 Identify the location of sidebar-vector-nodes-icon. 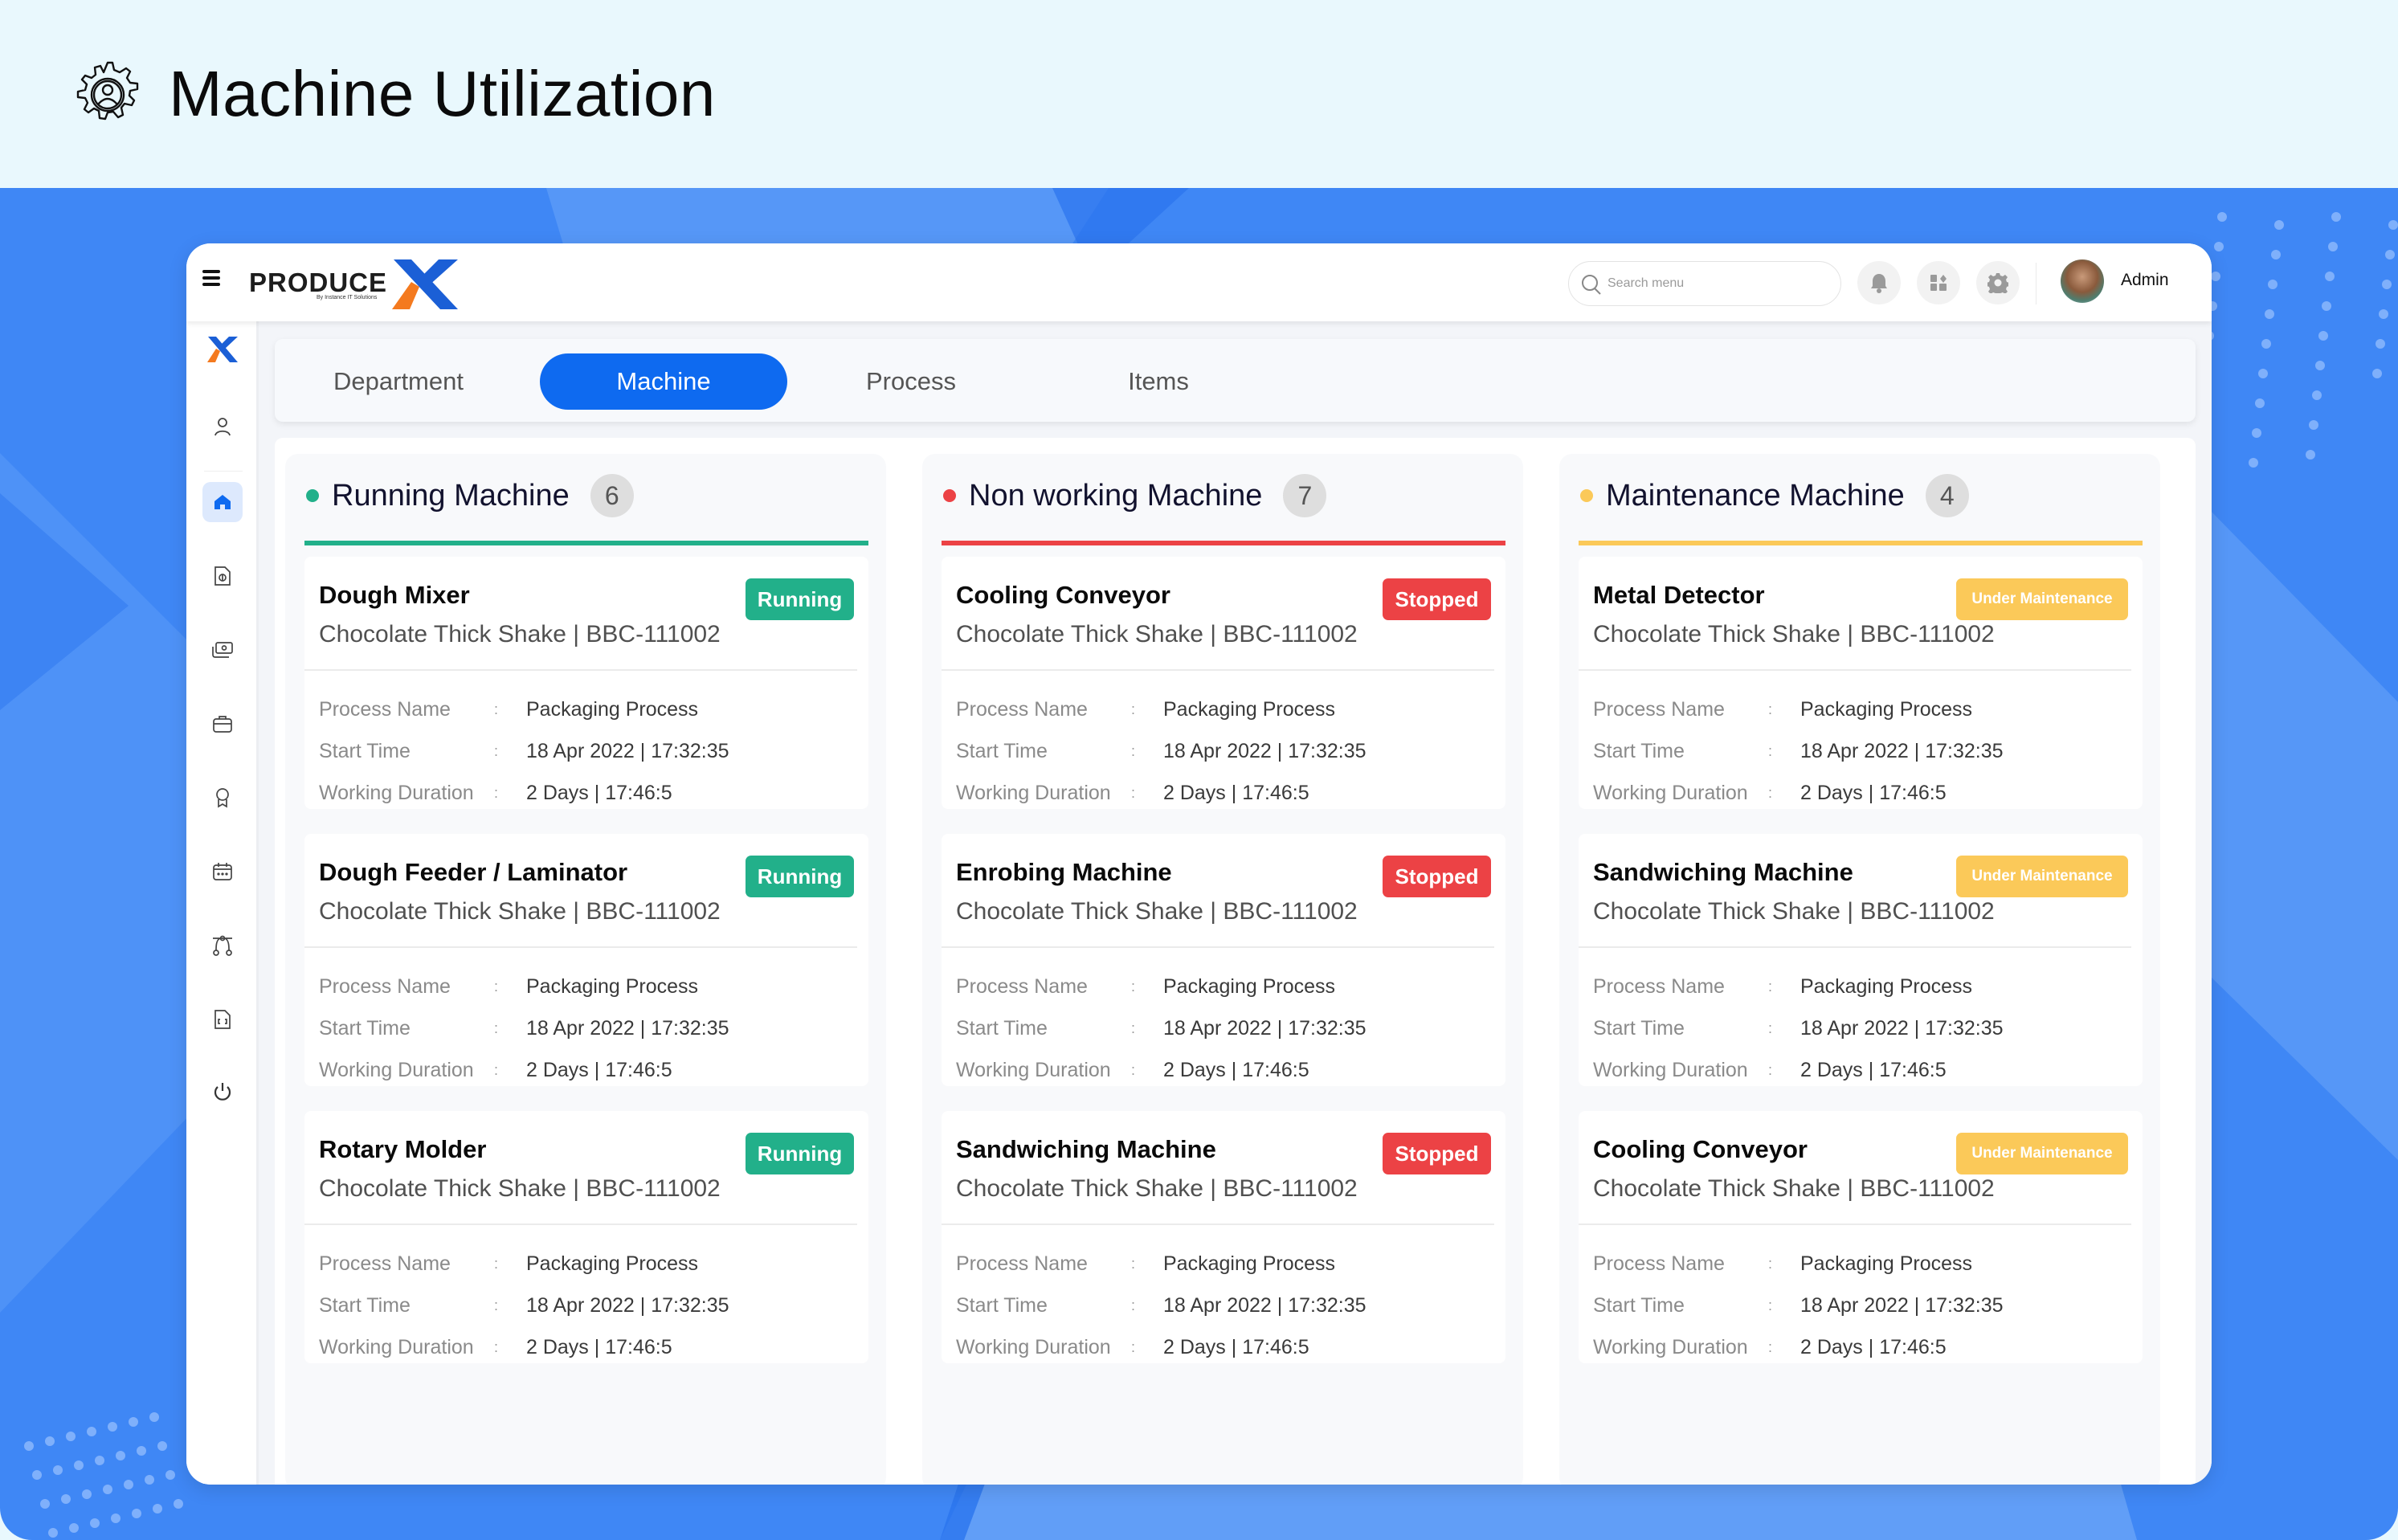
(222, 945).